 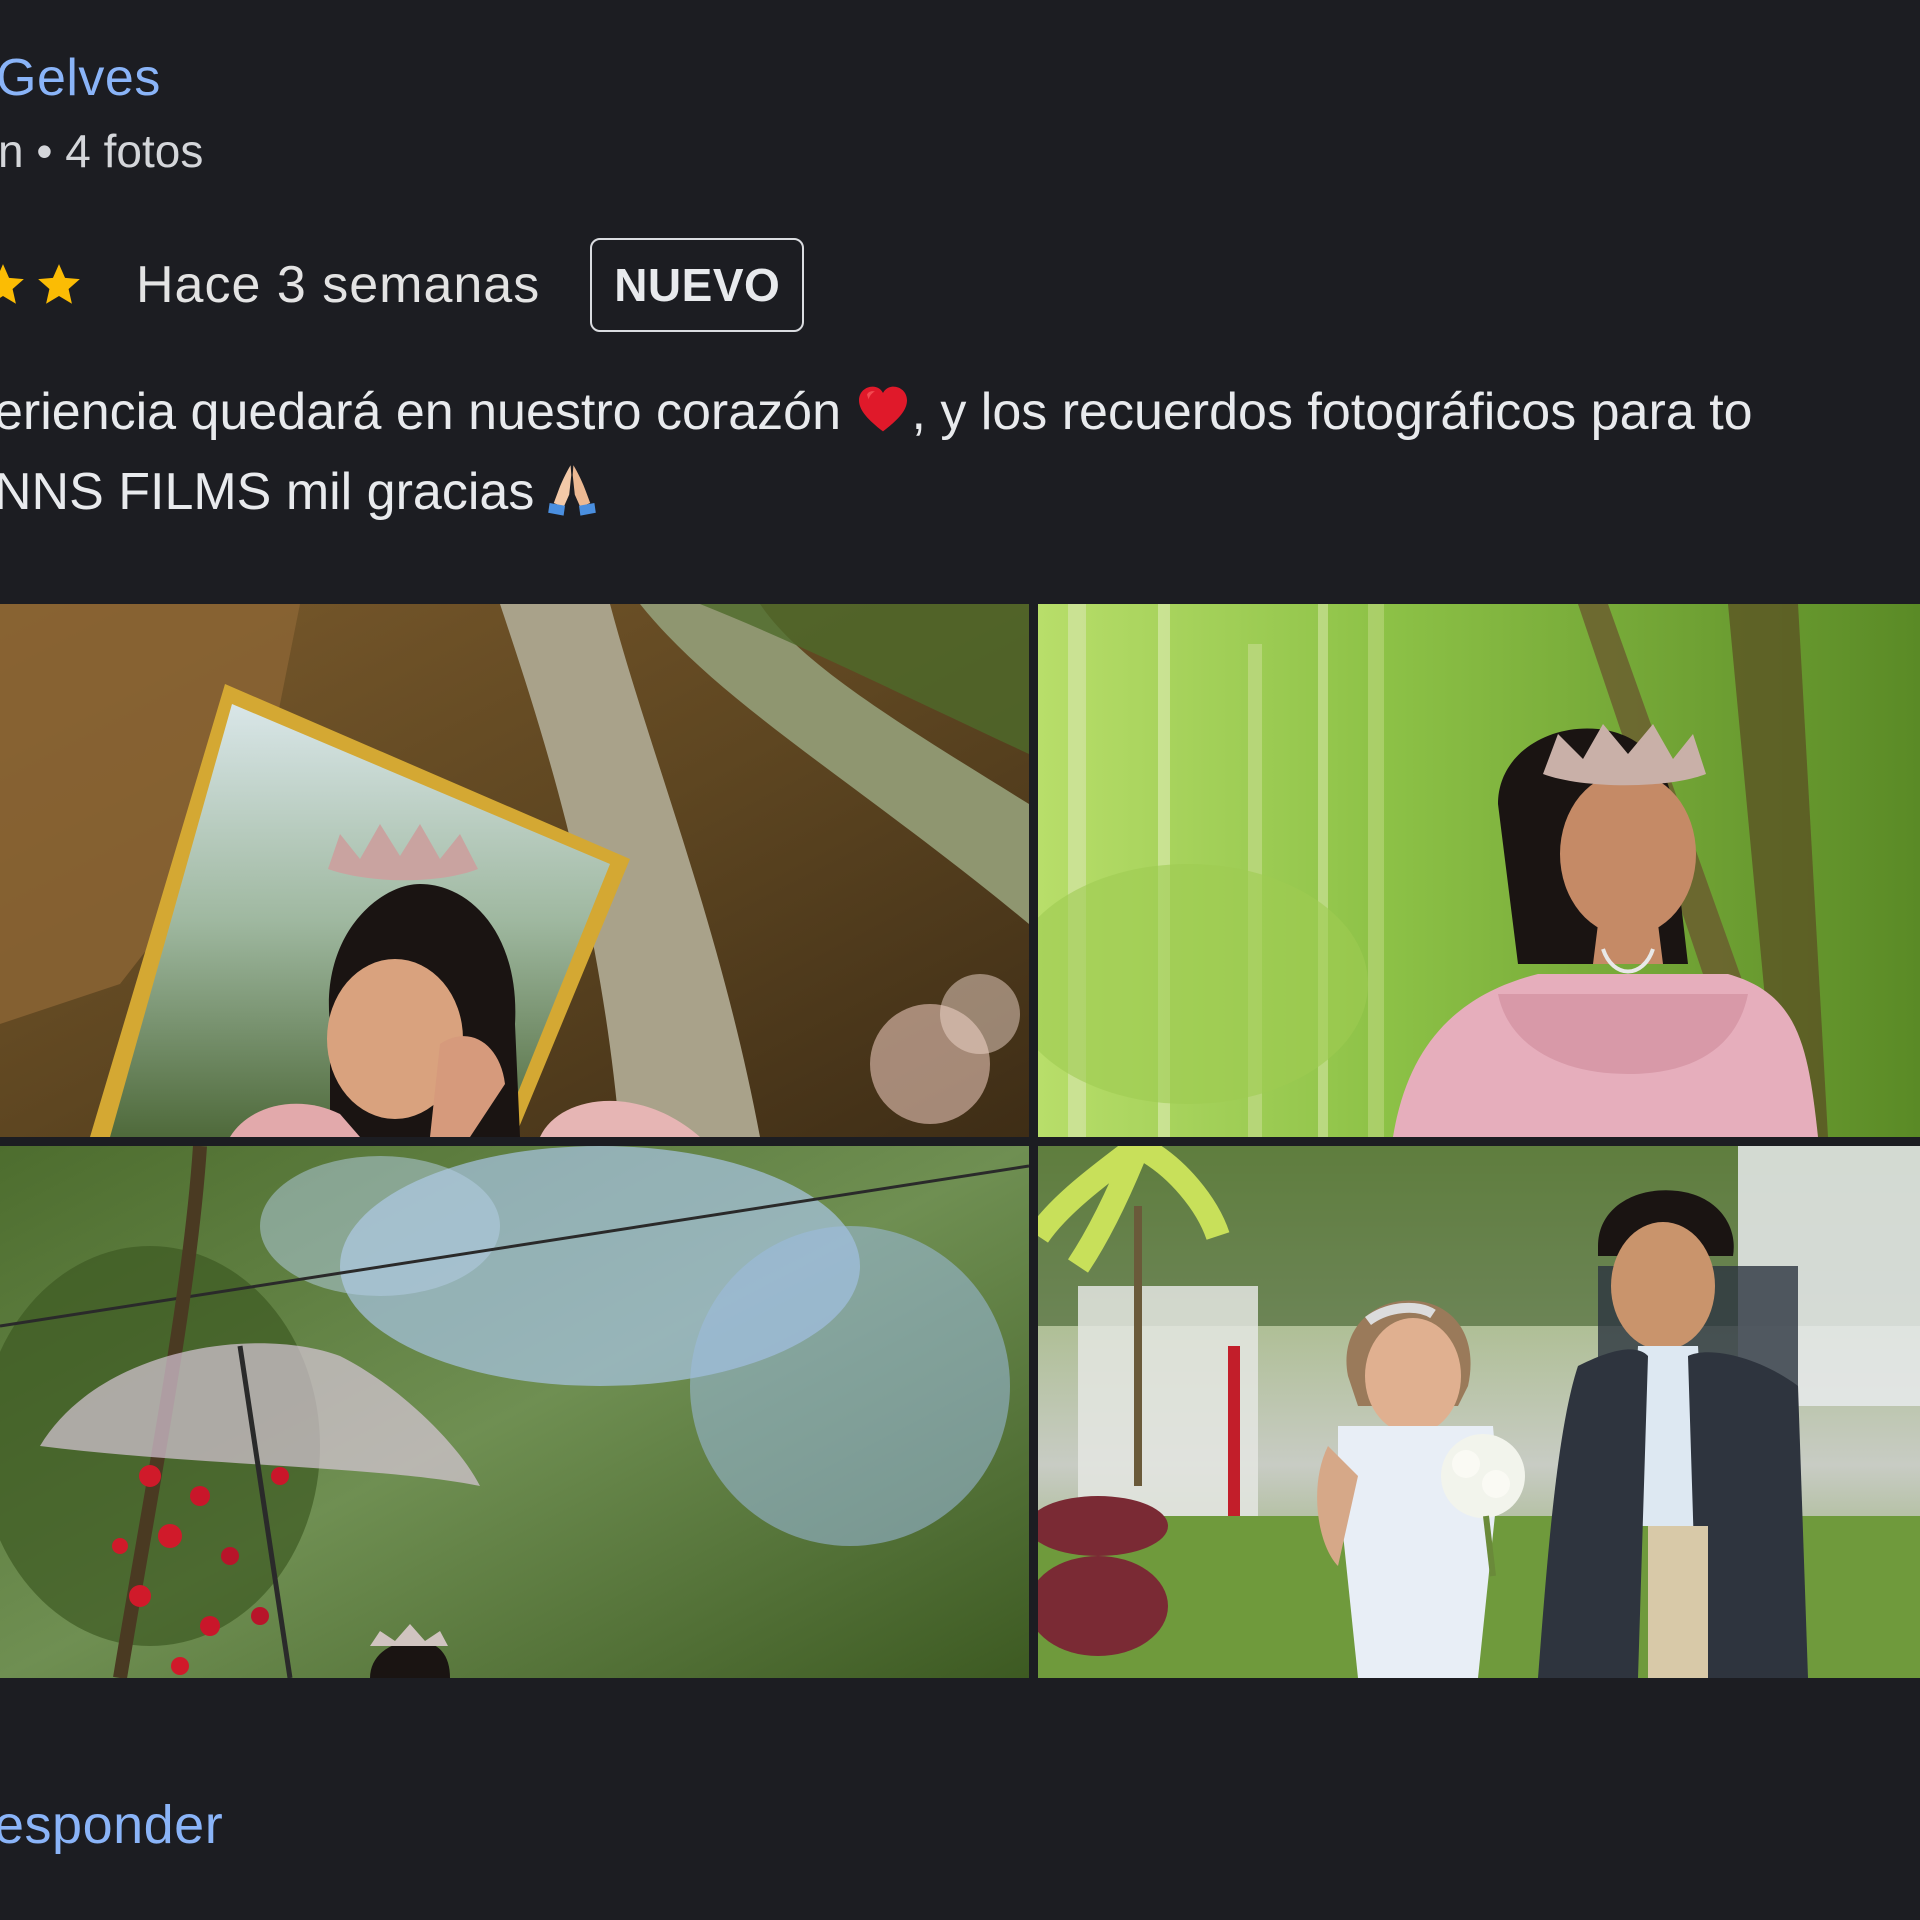 What do you see at coordinates (421, 412) in the screenshot?
I see `review-text-segment: eriencia quedará en nuestro corazón` at bounding box center [421, 412].